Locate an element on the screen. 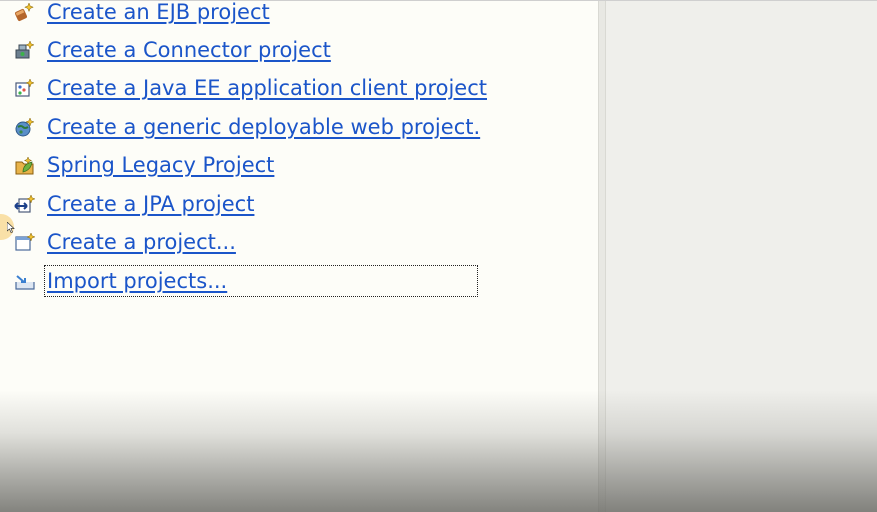 The height and width of the screenshot is (512, 877). app-client-project-icon is located at coordinates (25, 88).